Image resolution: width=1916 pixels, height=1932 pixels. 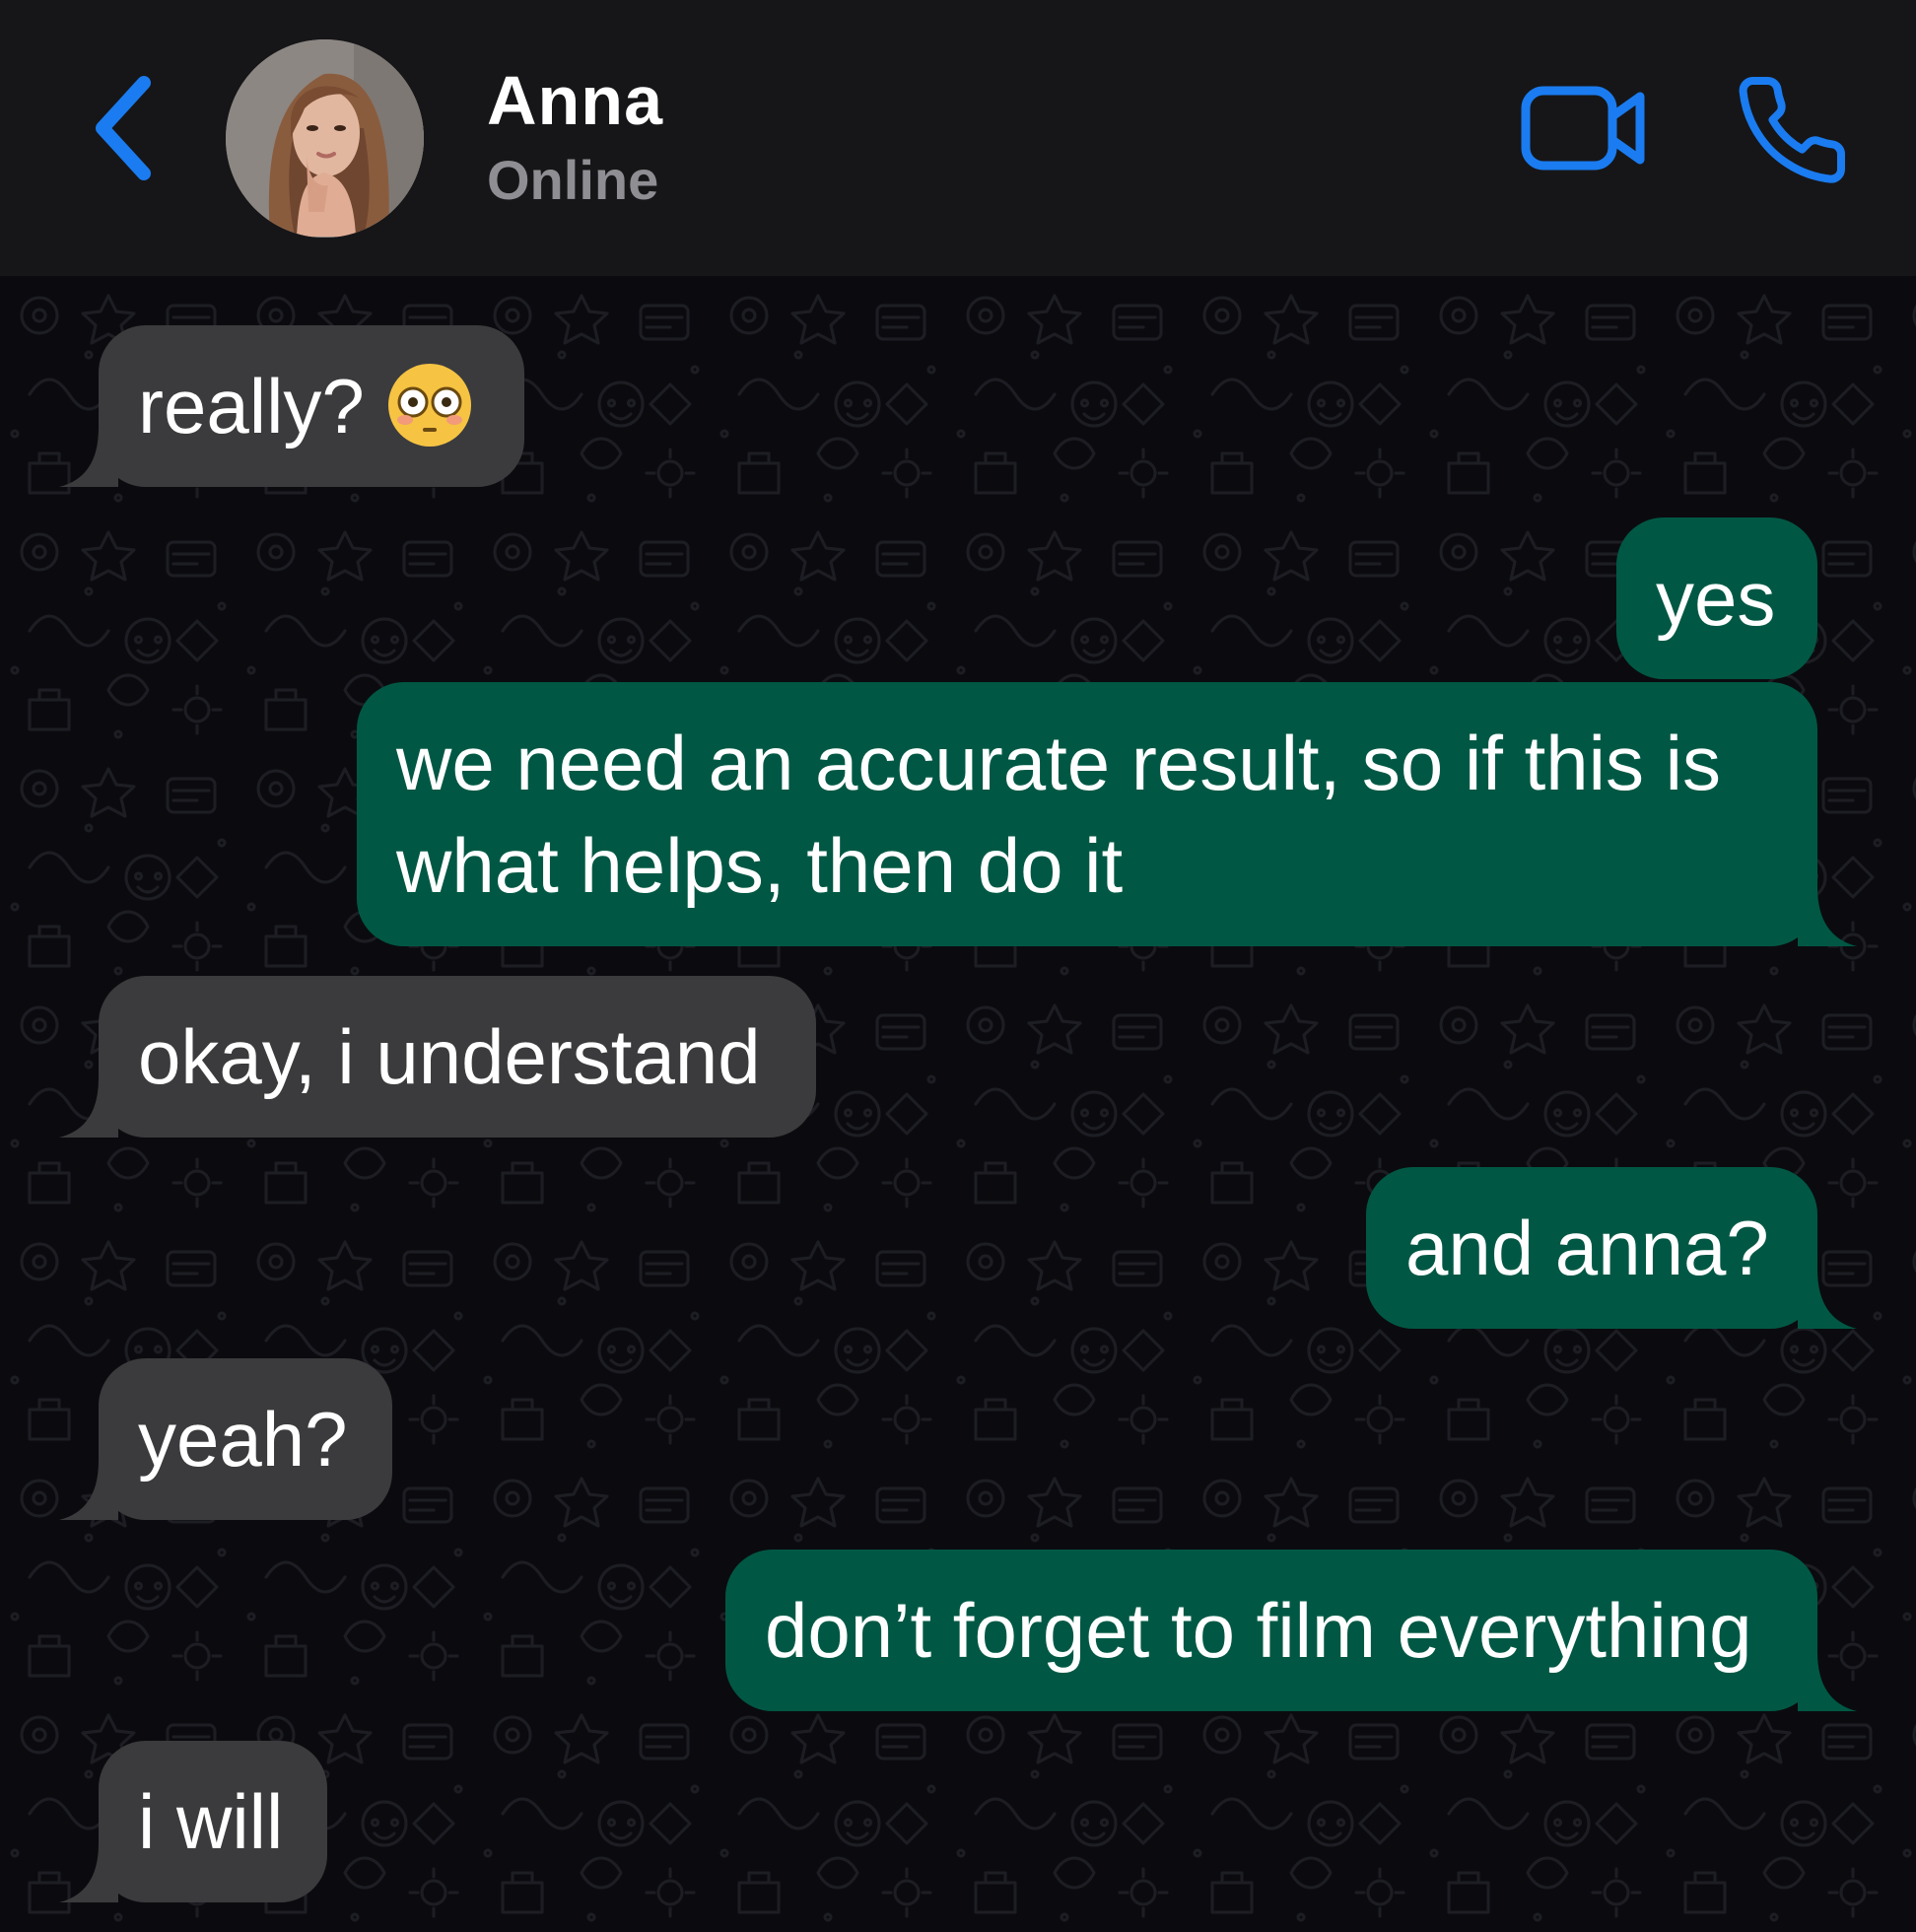 I want to click on message-text: yes, so click(x=1716, y=598).